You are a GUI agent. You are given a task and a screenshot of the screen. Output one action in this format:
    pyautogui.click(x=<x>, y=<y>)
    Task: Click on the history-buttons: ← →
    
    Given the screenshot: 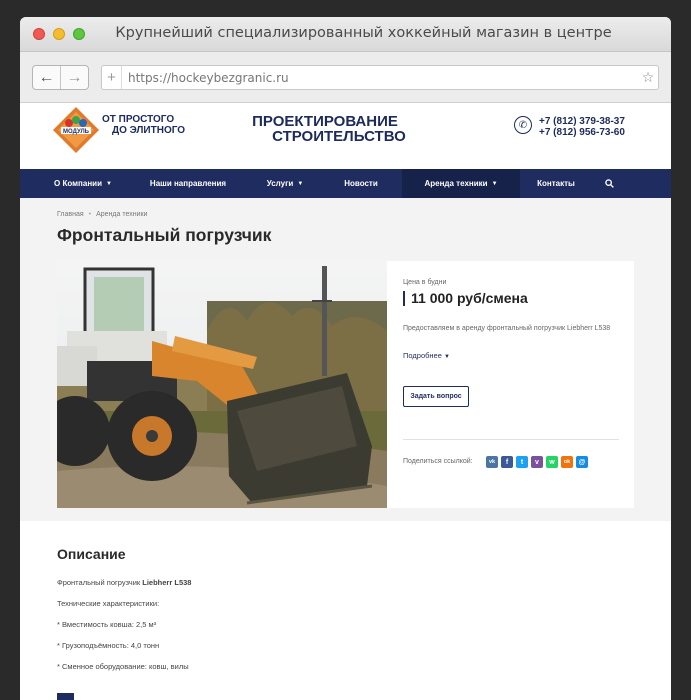 What is the action you would take?
    pyautogui.click(x=60, y=77)
    